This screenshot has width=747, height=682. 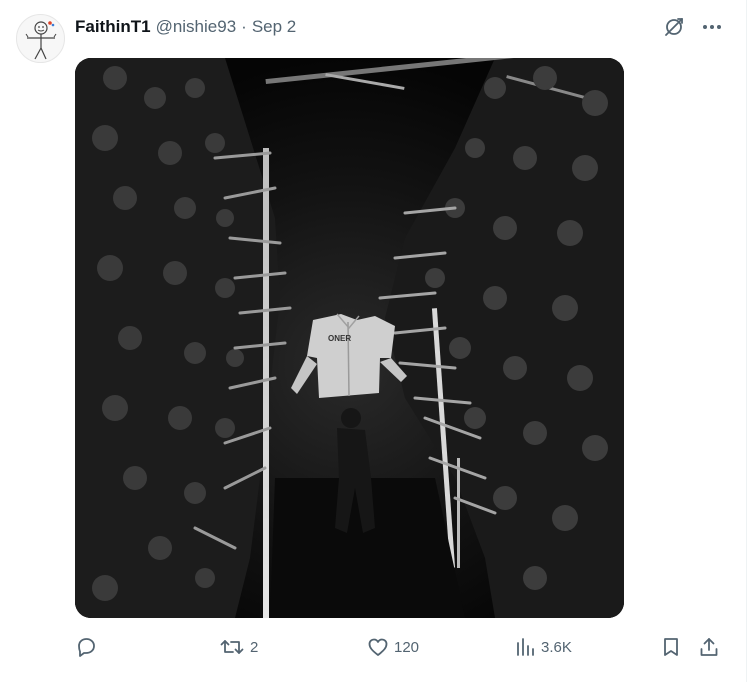 I want to click on tweet-actions: 2 120 3.6K, so click(x=373, y=647).